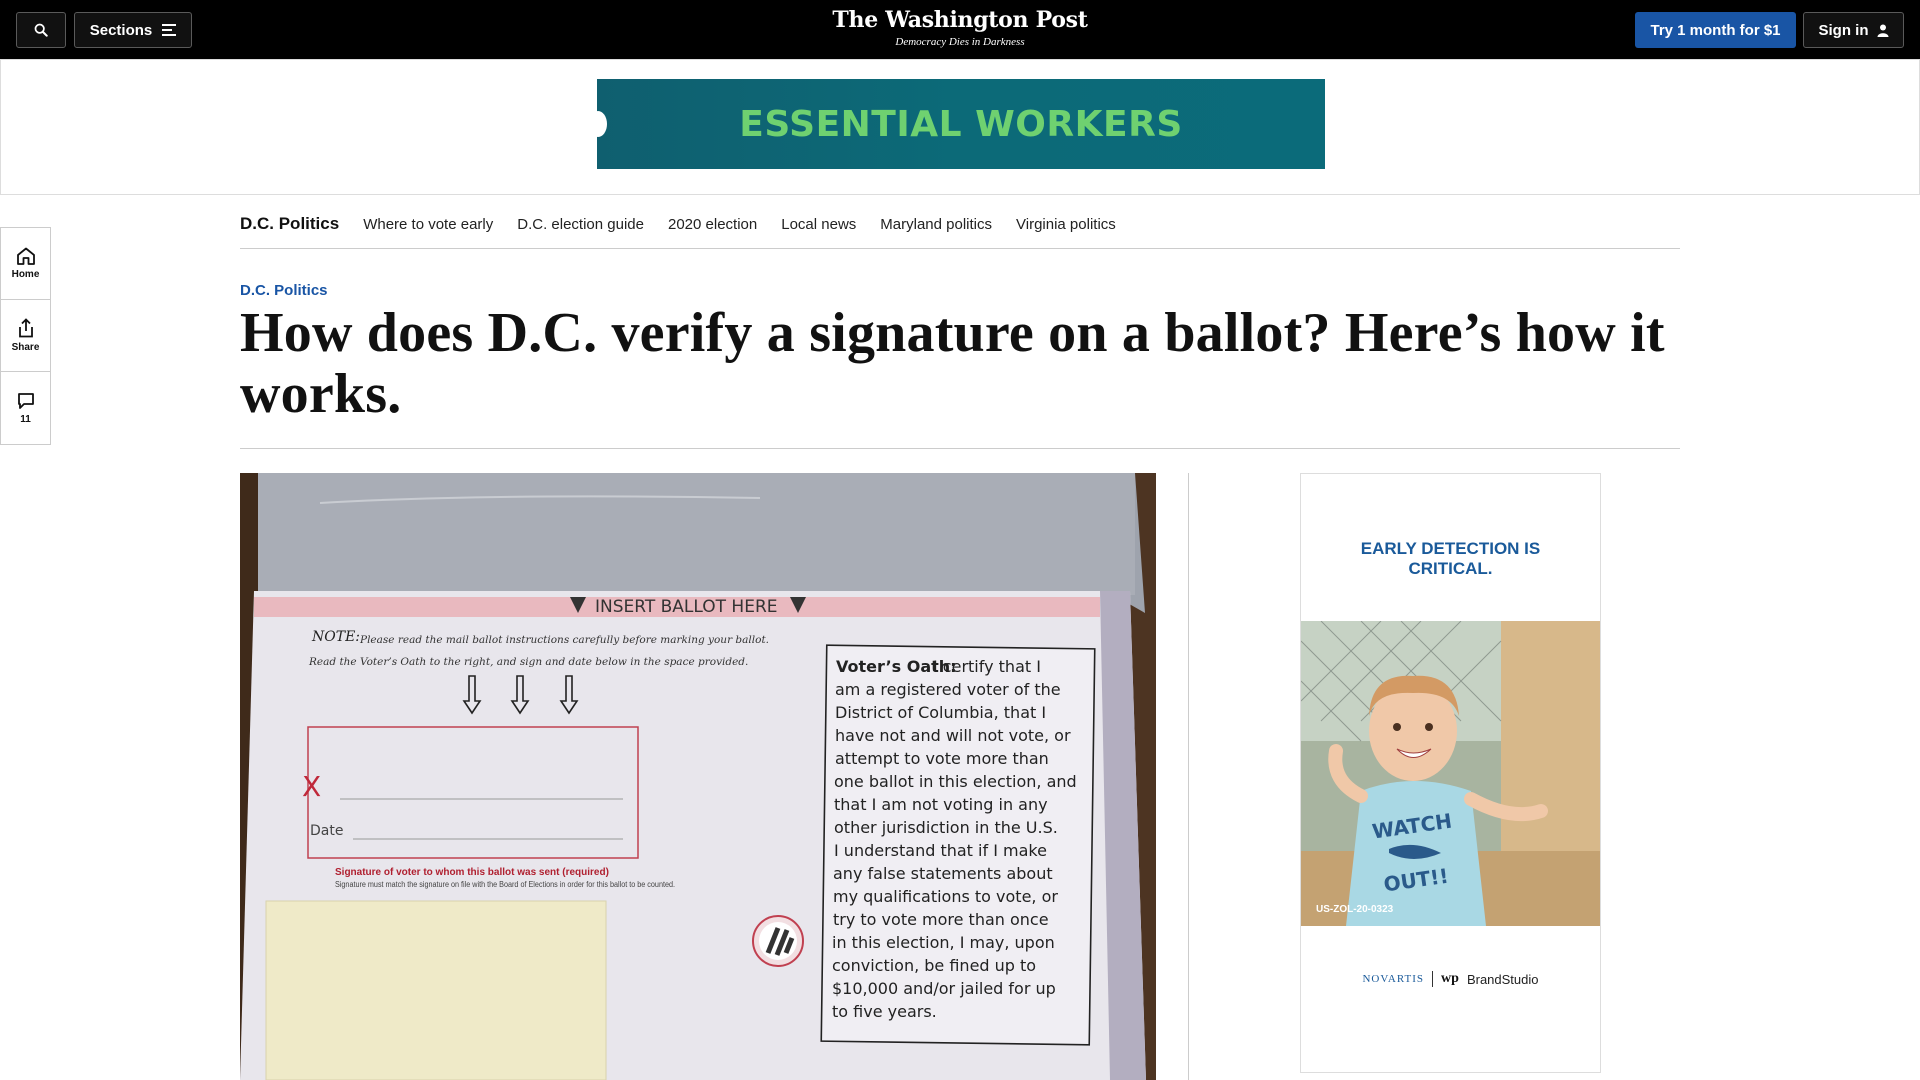 The height and width of the screenshot is (1080, 1920). I want to click on top-ad-text: ESSENTIAL WORKERS, so click(961, 124).